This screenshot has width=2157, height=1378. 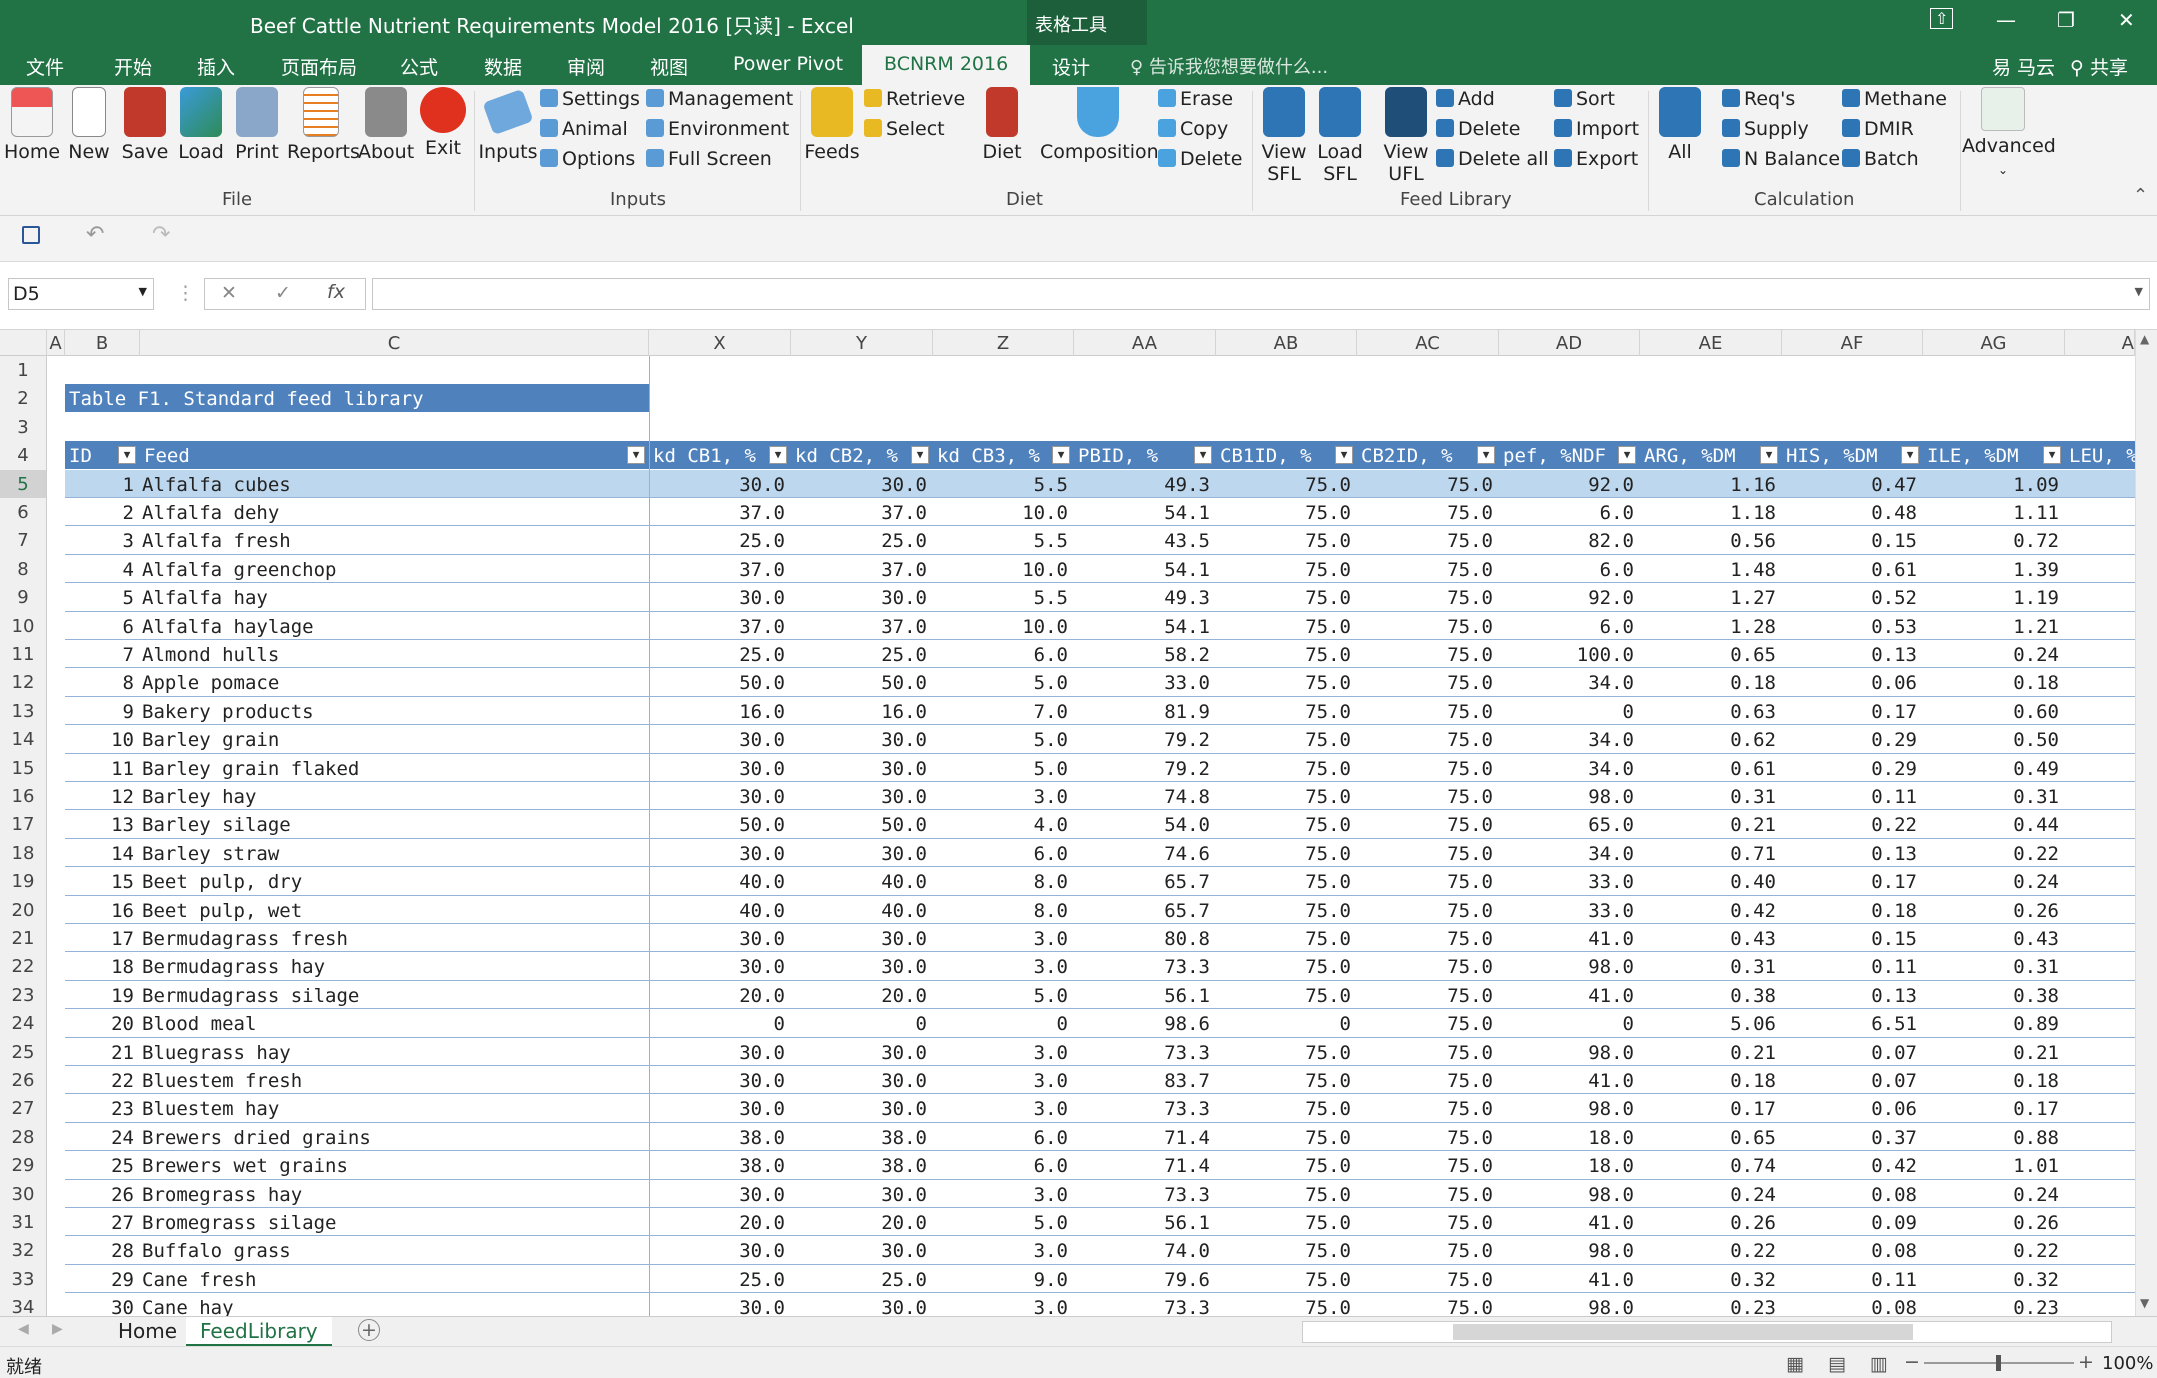 What do you see at coordinates (1994, 682) in the screenshot?
I see `feed-value-cell: 0.18` at bounding box center [1994, 682].